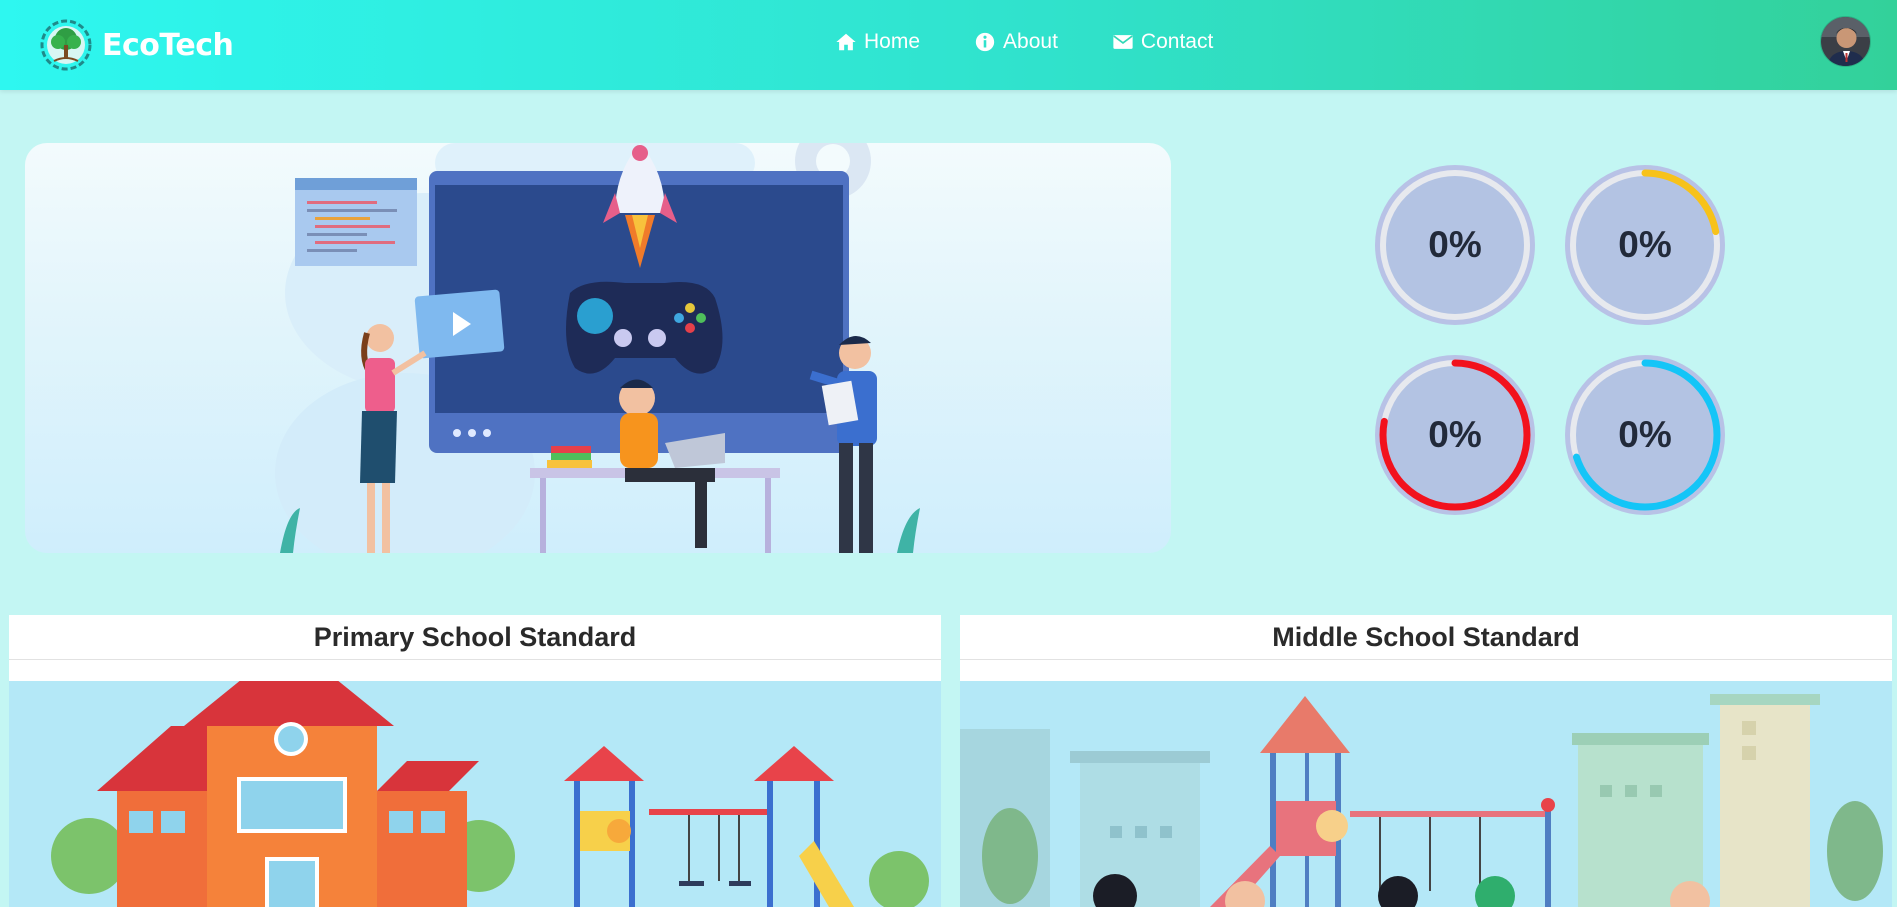 This screenshot has width=1897, height=907. Describe the element at coordinates (1177, 41) in the screenshot. I see `nav-contact-label: Contact` at that location.